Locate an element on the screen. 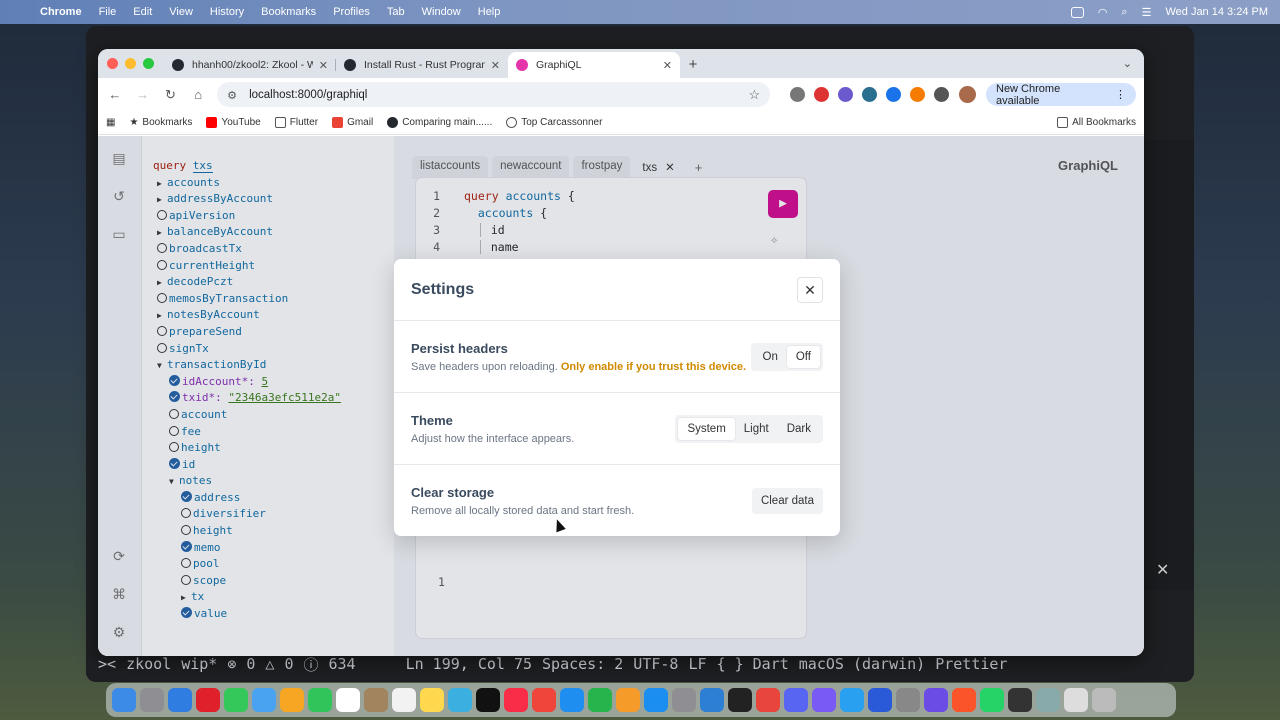 This screenshot has height=720, width=1280. status-encoding: UTF-8 is located at coordinates (655, 664).